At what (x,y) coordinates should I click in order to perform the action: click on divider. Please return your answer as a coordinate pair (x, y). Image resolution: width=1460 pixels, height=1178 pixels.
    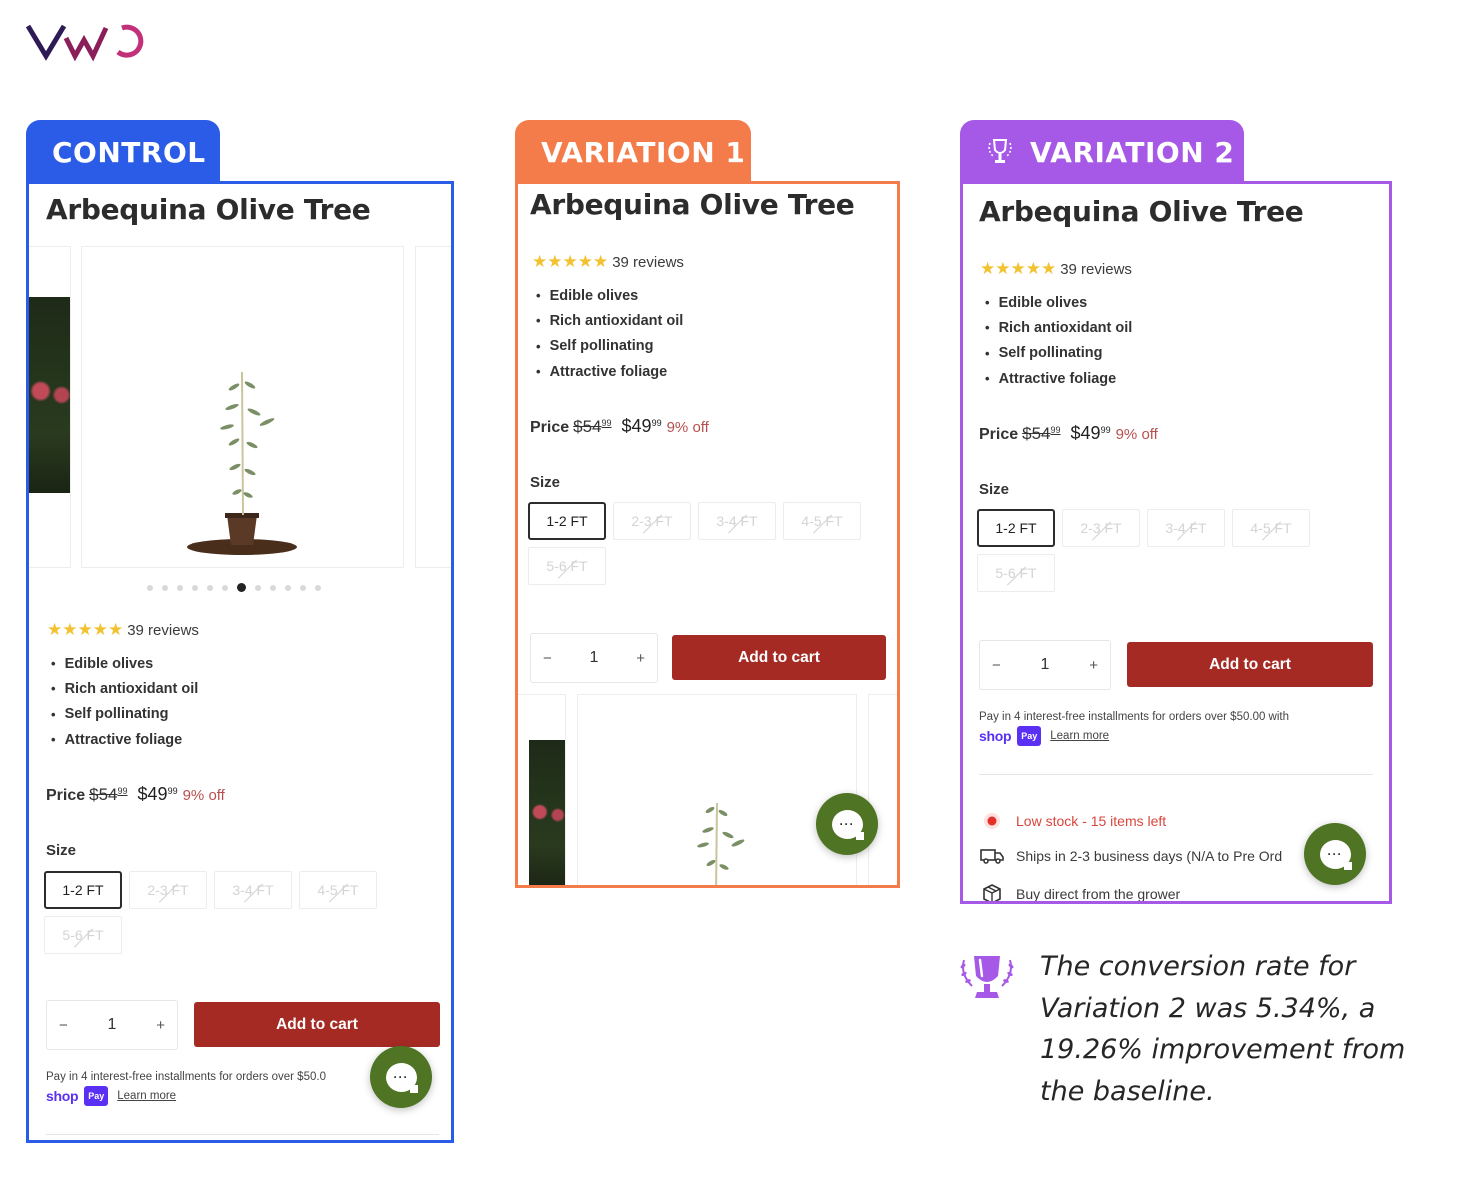
    Looking at the image, I should click on (242, 1134).